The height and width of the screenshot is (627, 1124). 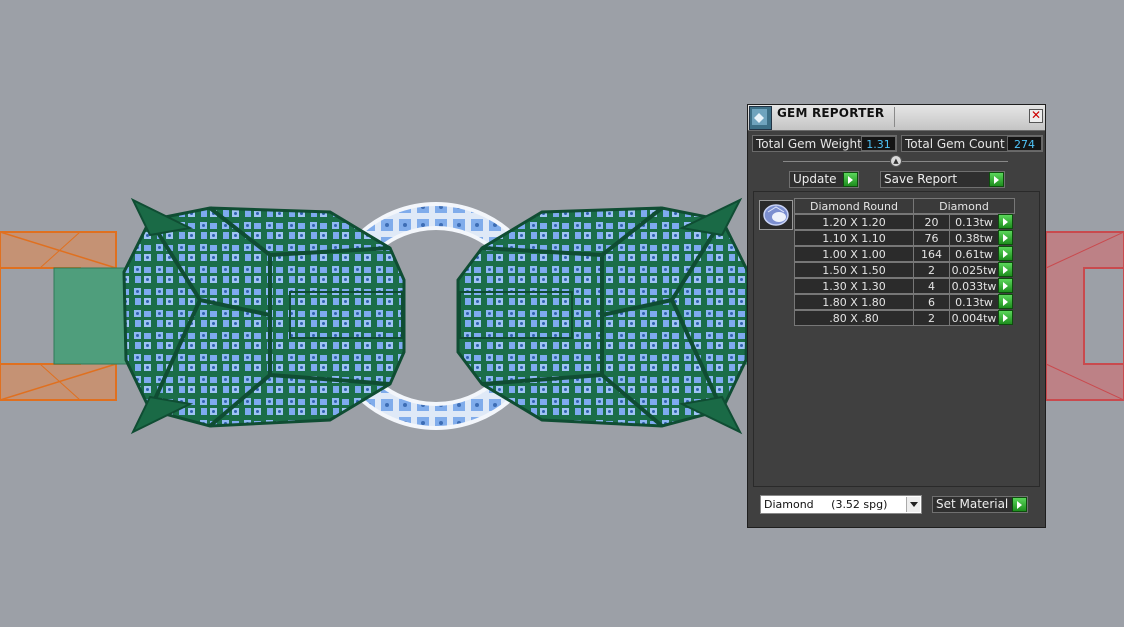 I want to click on gem-size-cell: 1.20 X 1.20, so click(x=854, y=222).